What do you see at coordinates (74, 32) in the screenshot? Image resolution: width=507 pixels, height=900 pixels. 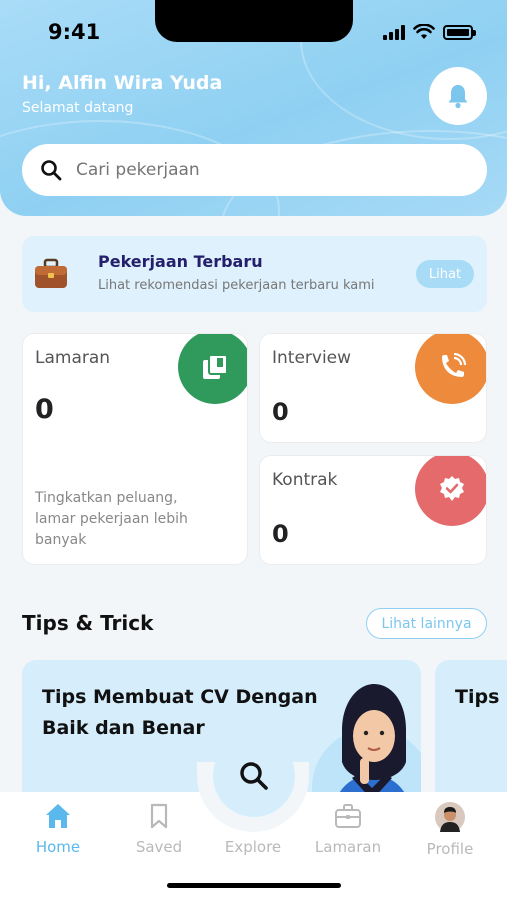 I see `status-time: 9:41` at bounding box center [74, 32].